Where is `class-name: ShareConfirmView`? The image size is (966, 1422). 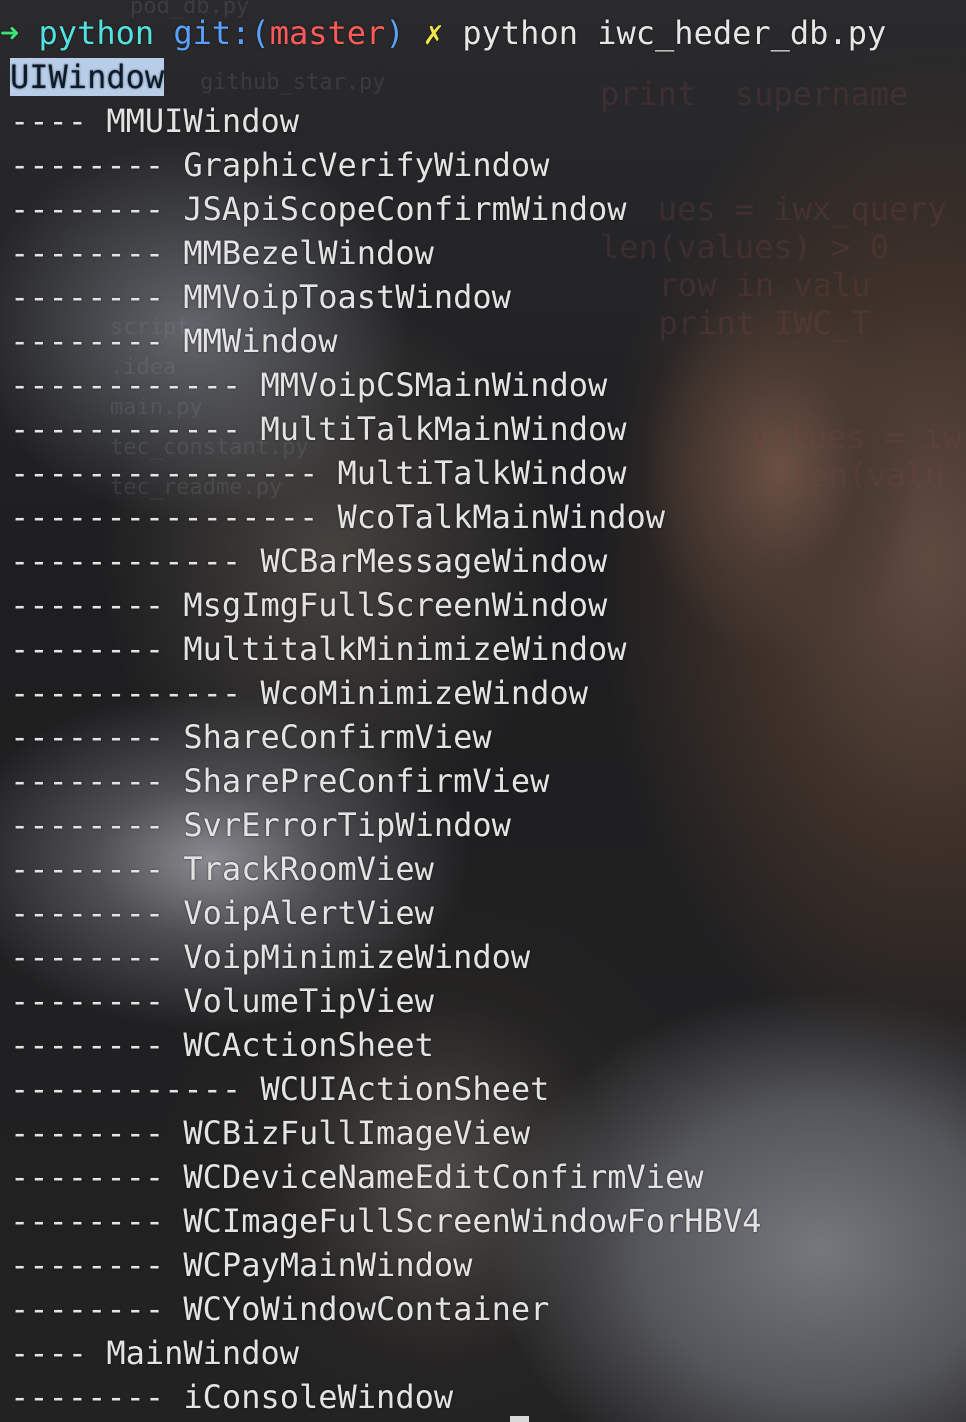
class-name: ShareConfirmView is located at coordinates (337, 737).